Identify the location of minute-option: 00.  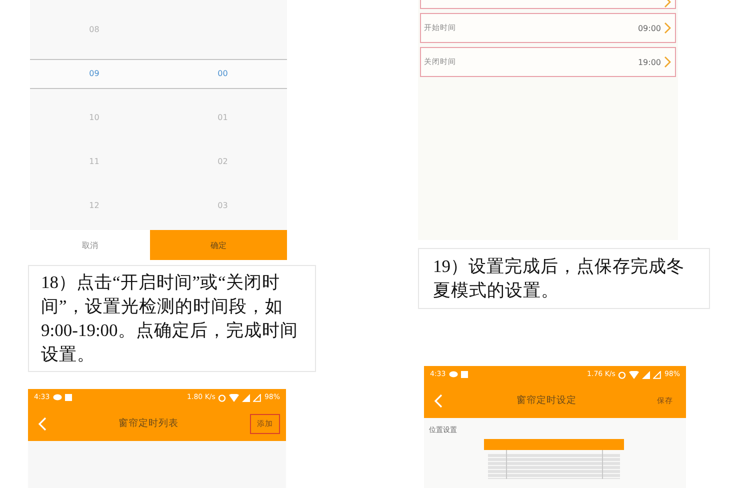
(223, 74).